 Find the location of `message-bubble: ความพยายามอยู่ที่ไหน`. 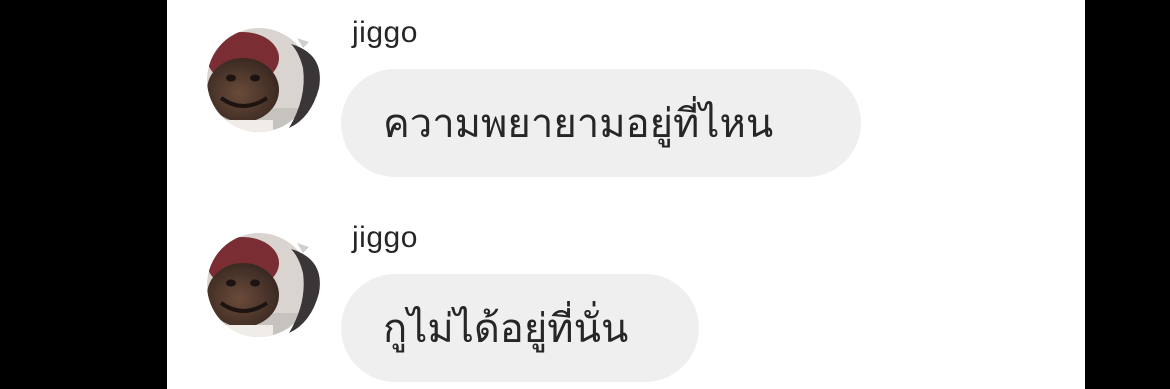

message-bubble: ความพยายามอยู่ที่ไหน is located at coordinates (601, 123).